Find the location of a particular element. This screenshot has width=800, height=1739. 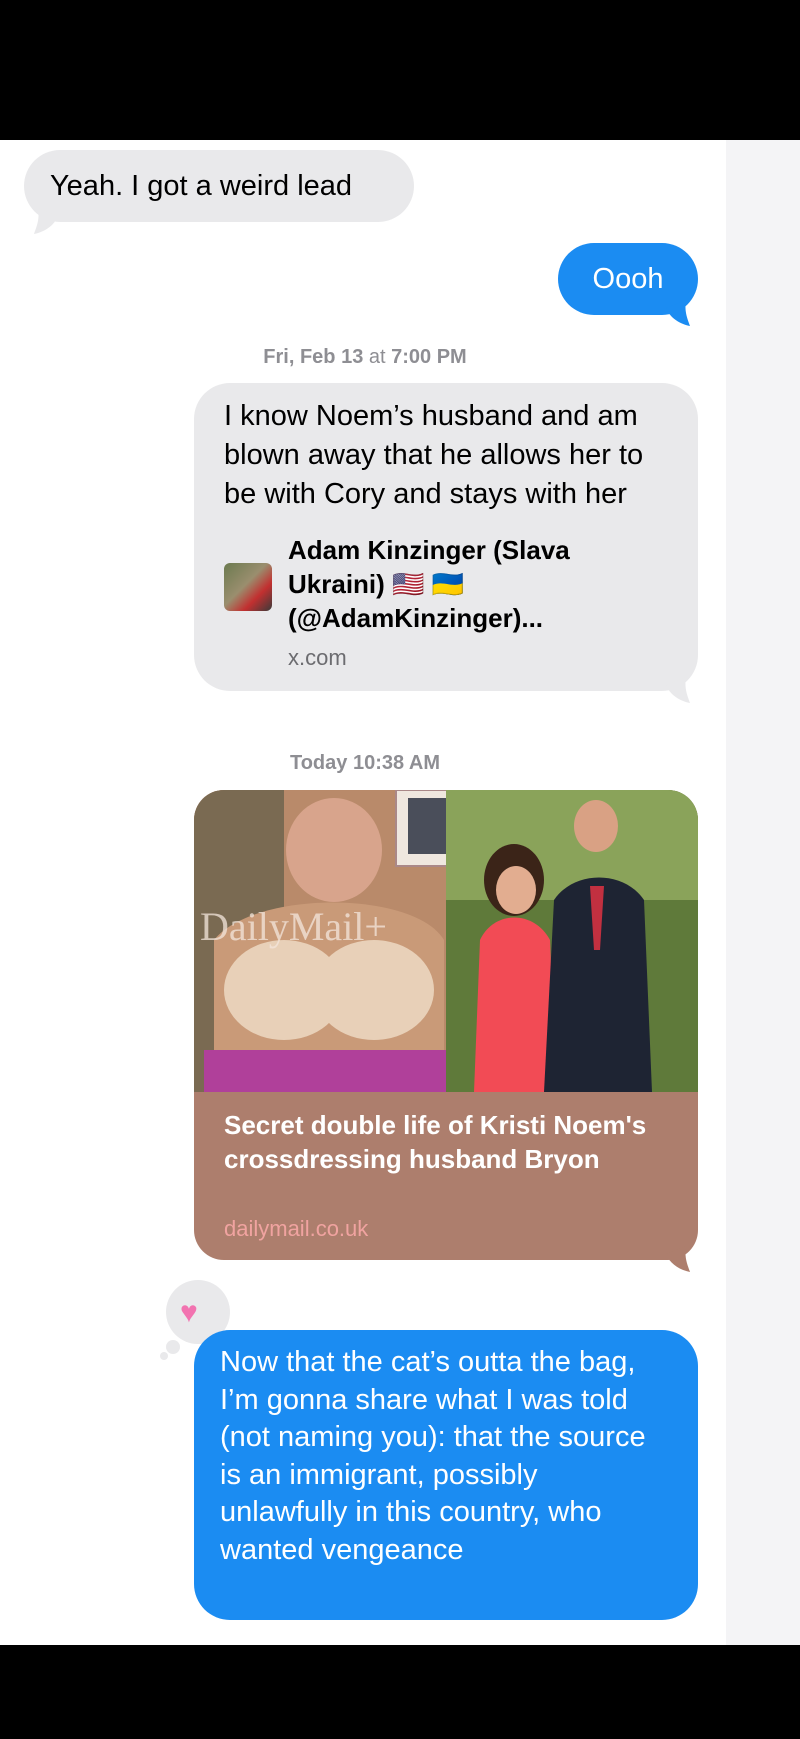

bottom-bar is located at coordinates (400, 1692).